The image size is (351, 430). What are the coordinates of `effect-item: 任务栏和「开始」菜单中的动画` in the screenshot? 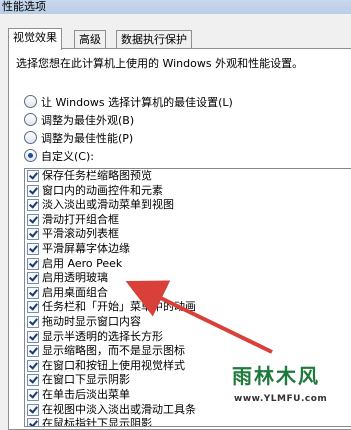 It's located at (188, 307).